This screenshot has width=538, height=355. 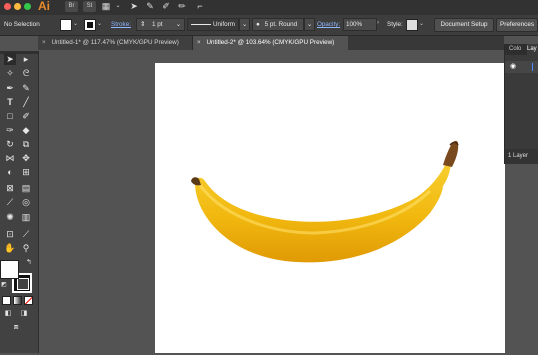 I want to click on draw-behind-icon: ◨, so click(x=24, y=314).